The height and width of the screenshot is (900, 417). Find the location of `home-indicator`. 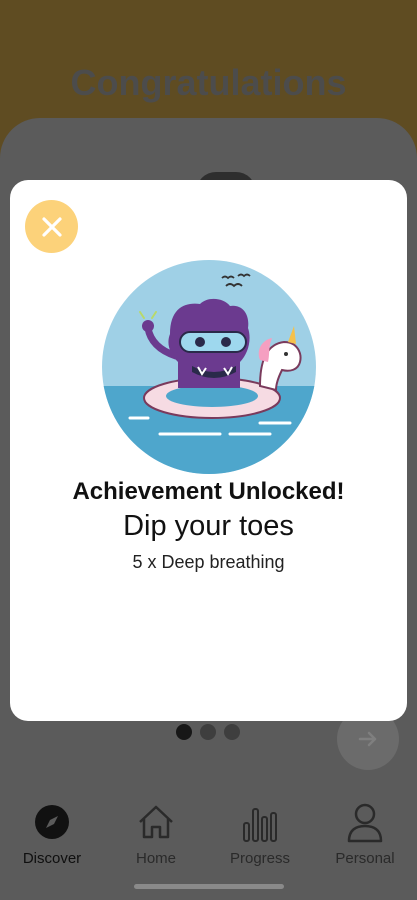

home-indicator is located at coordinates (209, 886).